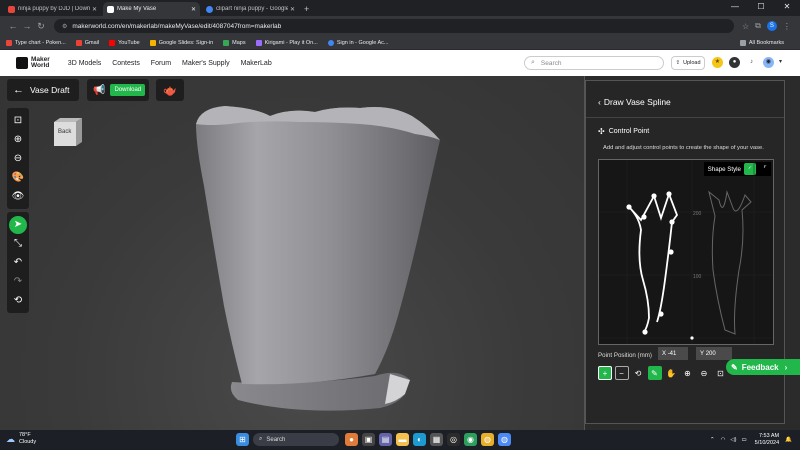 This screenshot has height=450, width=800. Describe the element at coordinates (761, 7) in the screenshot. I see `maximize-icon: ☐` at that location.